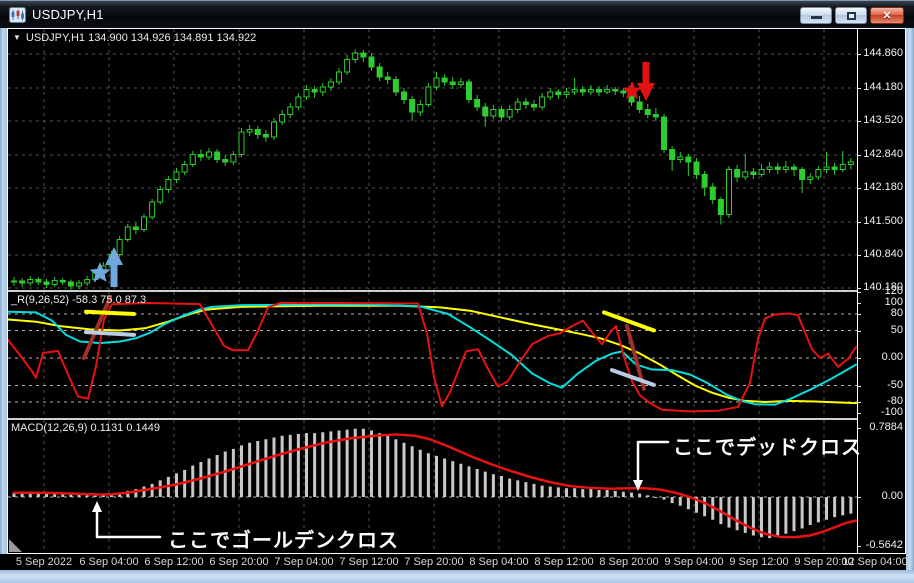 Image resolution: width=914 pixels, height=583 pixels. I want to click on window-border-left, so click(3, 305).